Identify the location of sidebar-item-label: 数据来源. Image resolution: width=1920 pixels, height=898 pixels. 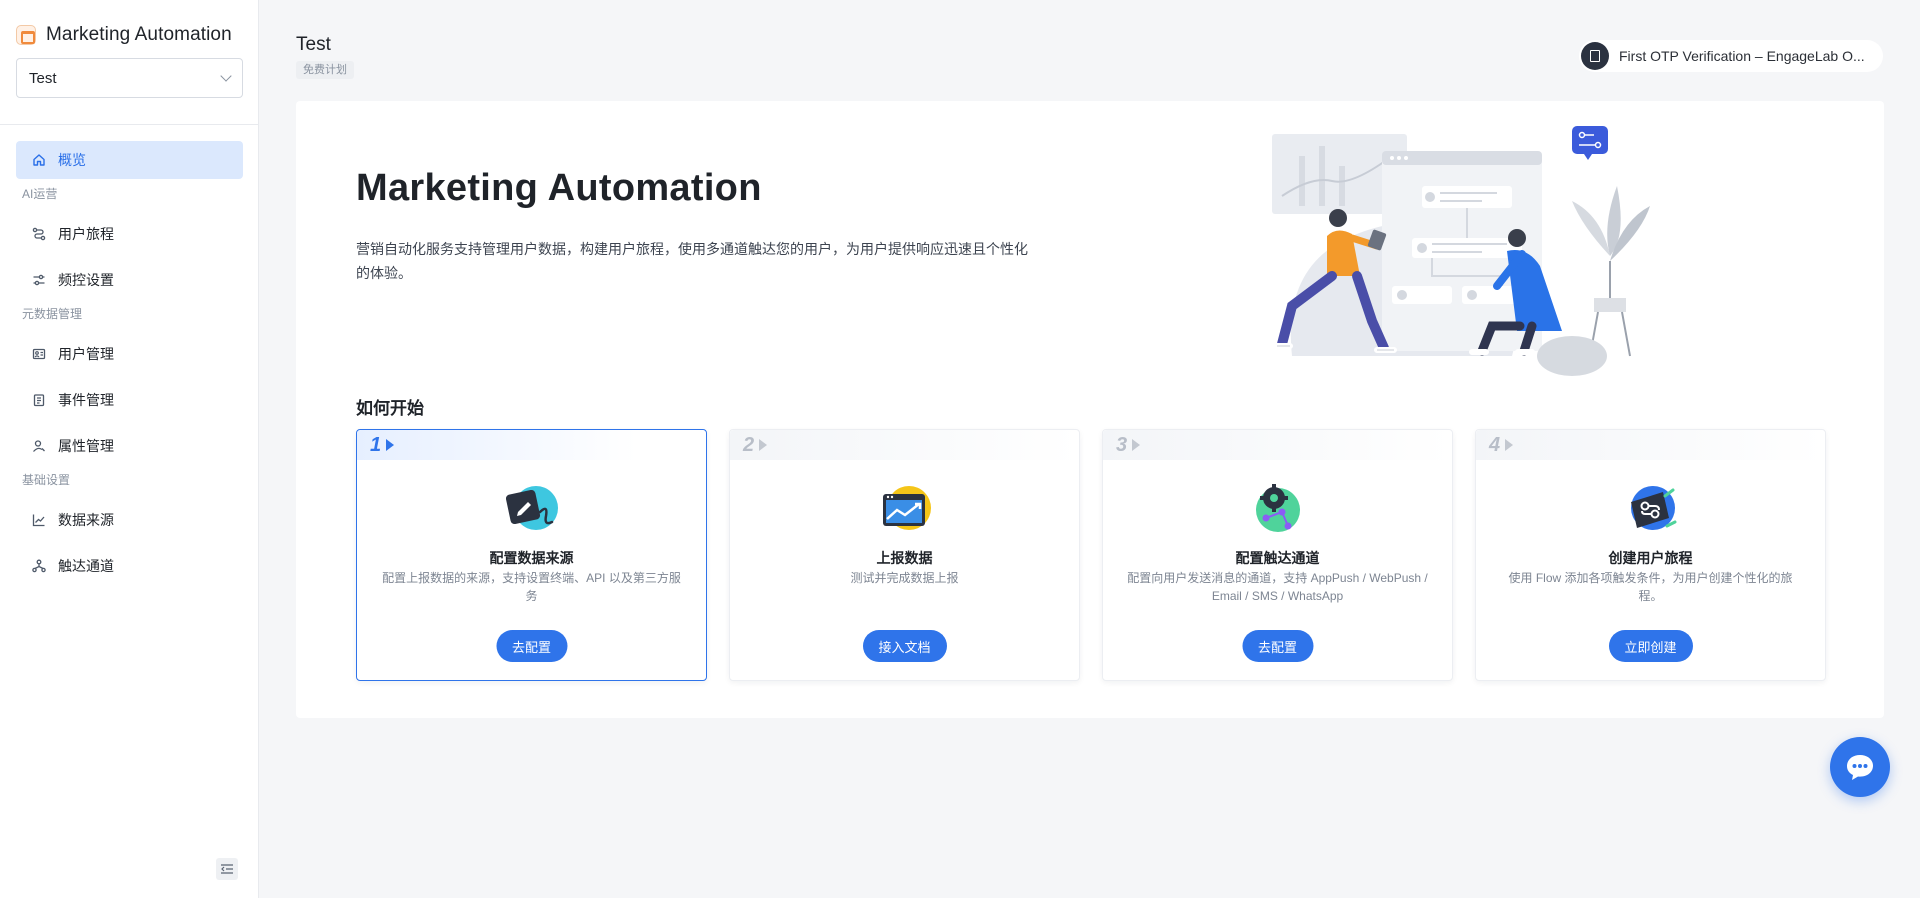
(86, 520).